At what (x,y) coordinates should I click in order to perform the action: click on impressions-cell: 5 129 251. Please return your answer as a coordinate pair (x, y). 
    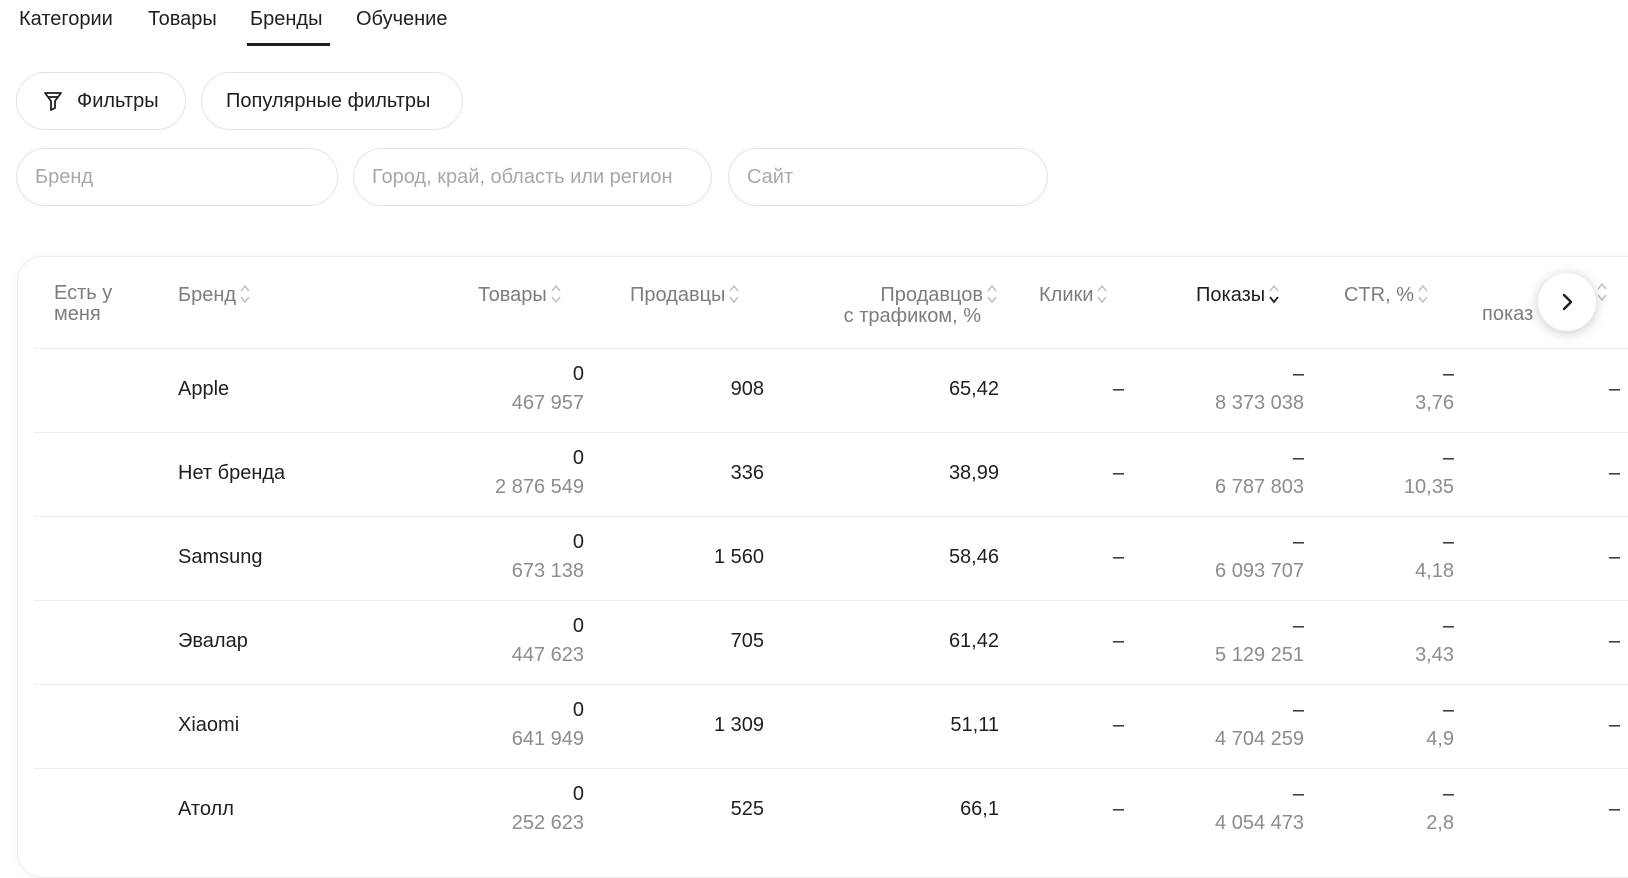
    Looking at the image, I should click on (1259, 655).